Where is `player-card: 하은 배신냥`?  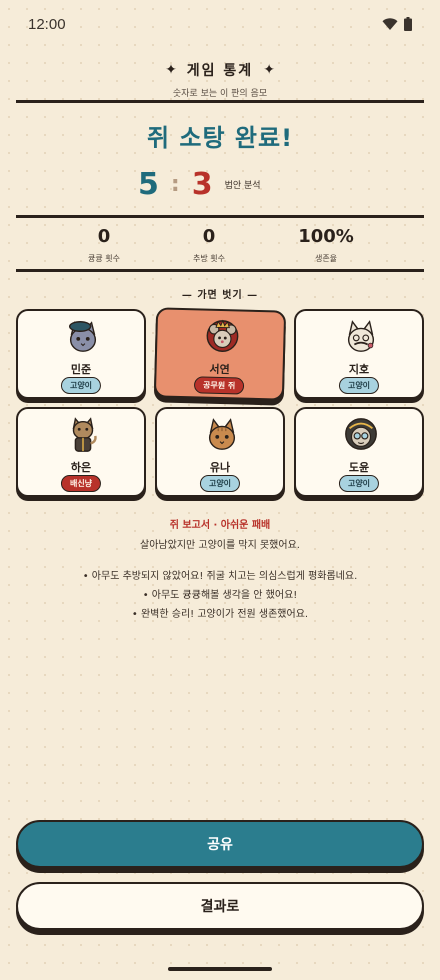 player-card: 하은 배신냥 is located at coordinates (81, 452).